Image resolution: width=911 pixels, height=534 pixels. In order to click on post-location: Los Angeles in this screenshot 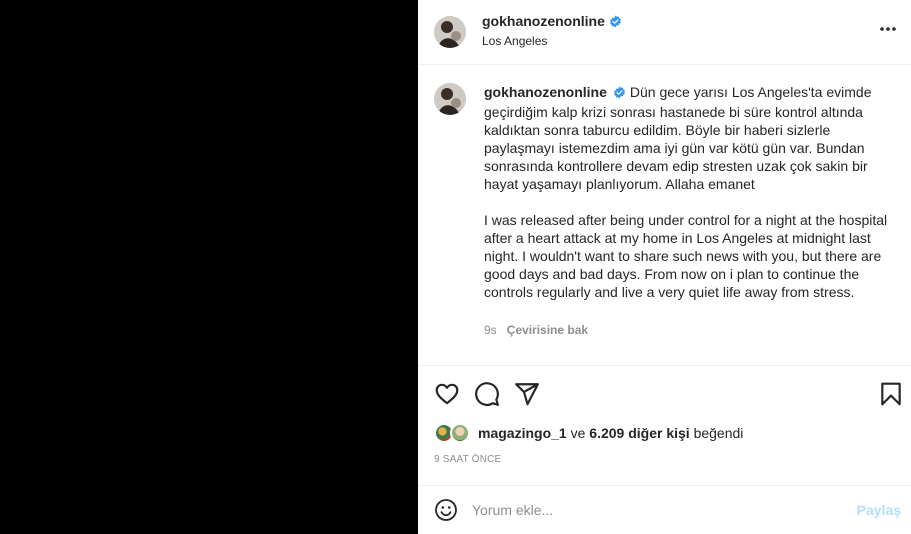, I will do `click(514, 41)`.